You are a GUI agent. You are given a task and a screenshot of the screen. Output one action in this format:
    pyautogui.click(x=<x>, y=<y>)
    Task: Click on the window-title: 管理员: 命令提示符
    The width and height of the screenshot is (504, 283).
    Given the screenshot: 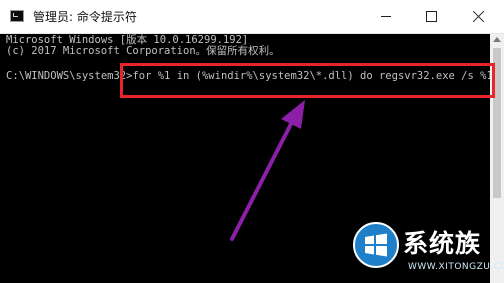 What is the action you would take?
    pyautogui.click(x=85, y=17)
    